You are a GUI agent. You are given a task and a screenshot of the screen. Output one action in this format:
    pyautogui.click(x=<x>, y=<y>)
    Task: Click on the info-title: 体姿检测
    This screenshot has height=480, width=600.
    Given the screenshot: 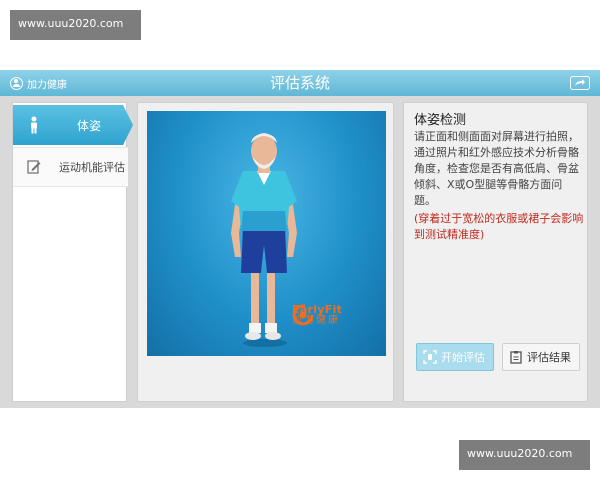 What is the action you would take?
    pyautogui.click(x=440, y=120)
    